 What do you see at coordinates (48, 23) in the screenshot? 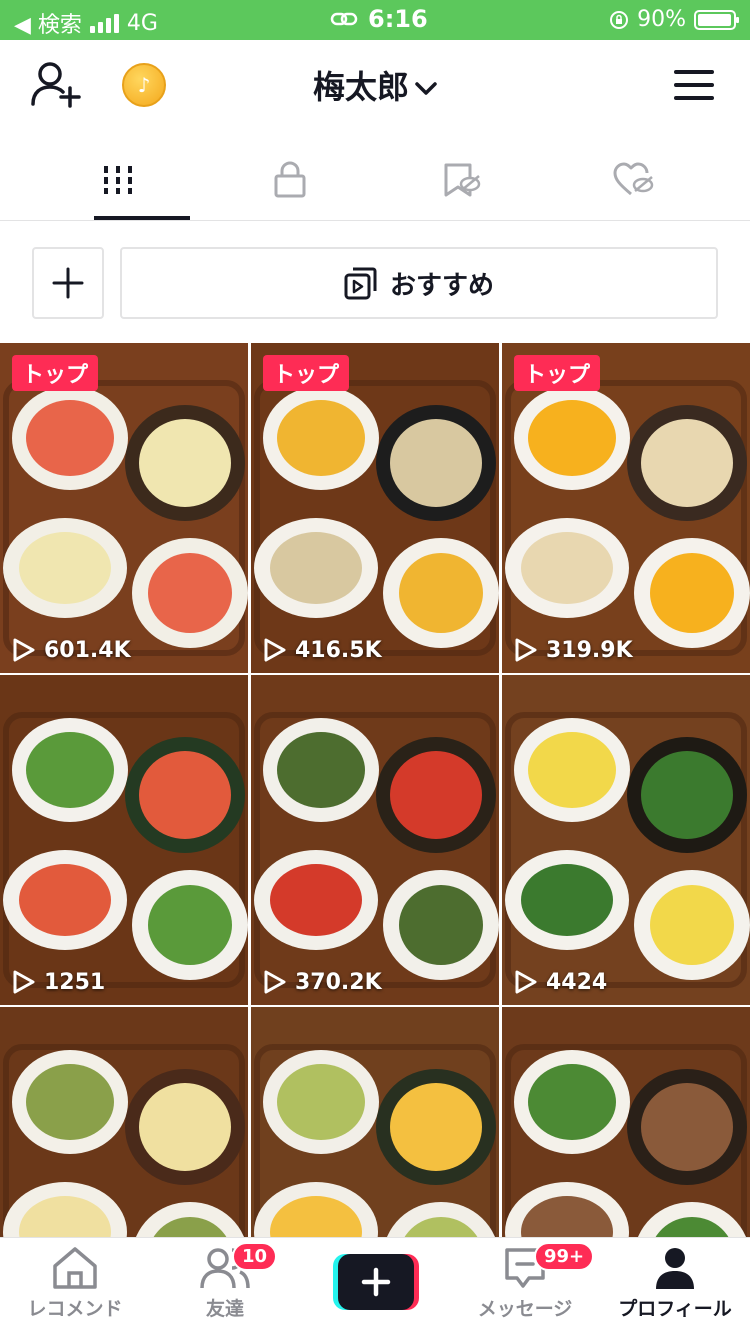
I see `back-to-search-link: ◀ 検索` at bounding box center [48, 23].